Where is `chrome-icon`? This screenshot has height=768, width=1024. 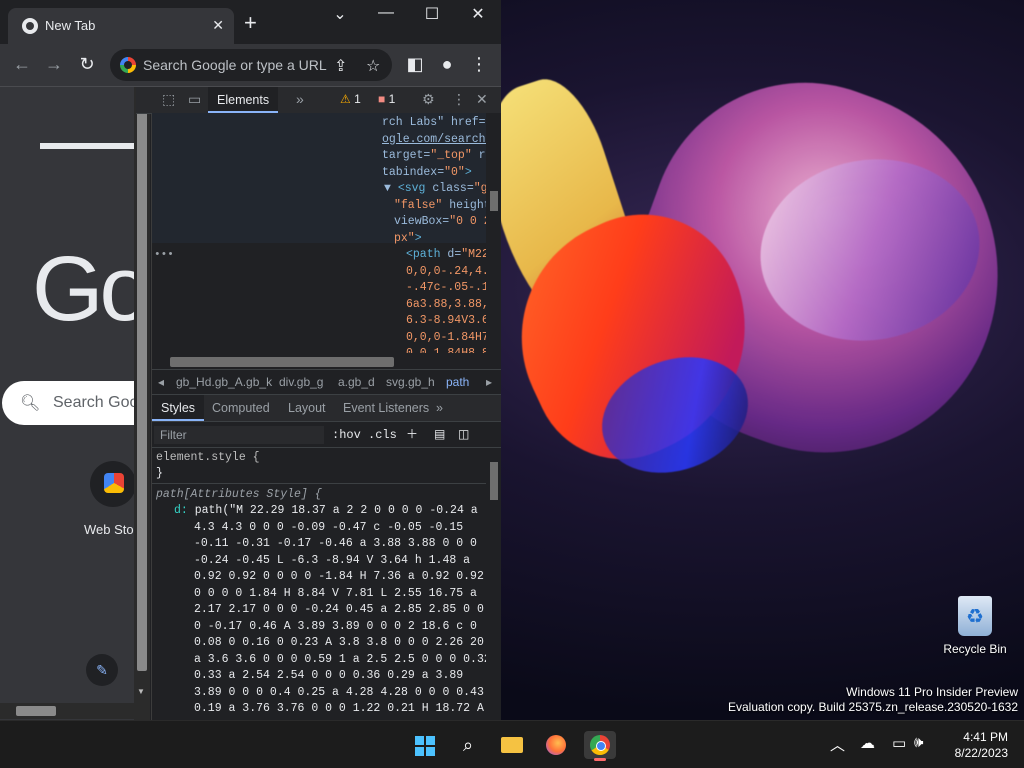
chrome-icon is located at coordinates (600, 746).